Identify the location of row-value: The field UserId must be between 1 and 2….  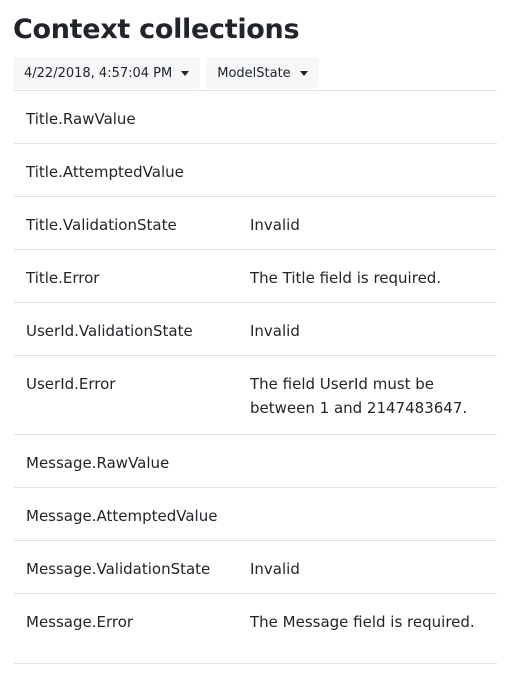
(359, 396).